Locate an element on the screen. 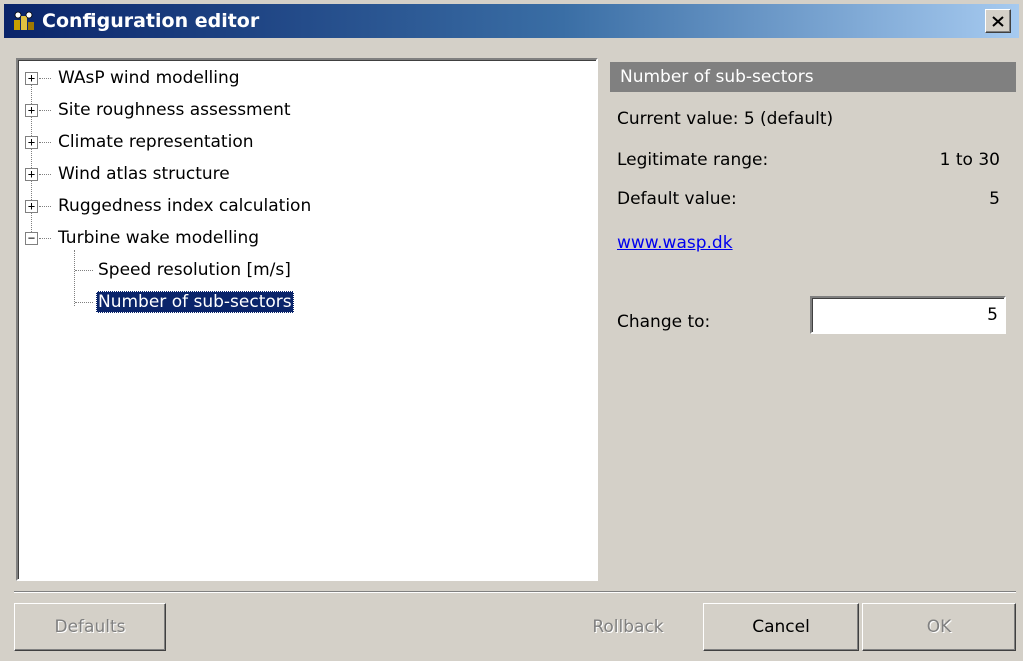 This screenshot has width=1023, height=661. default-label: Default value: is located at coordinates (677, 199).